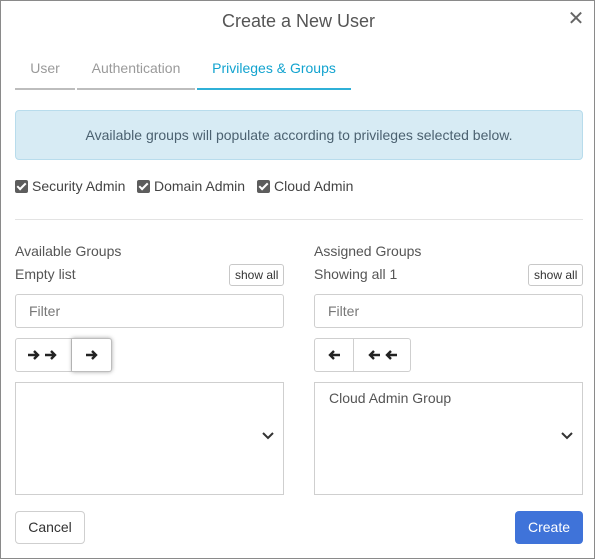  What do you see at coordinates (368, 251) in the screenshot?
I see `assigned-groups-heading: Assigned Groups` at bounding box center [368, 251].